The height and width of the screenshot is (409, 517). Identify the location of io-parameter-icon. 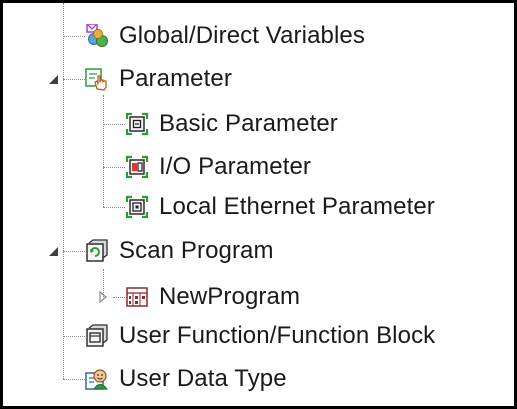
(137, 167).